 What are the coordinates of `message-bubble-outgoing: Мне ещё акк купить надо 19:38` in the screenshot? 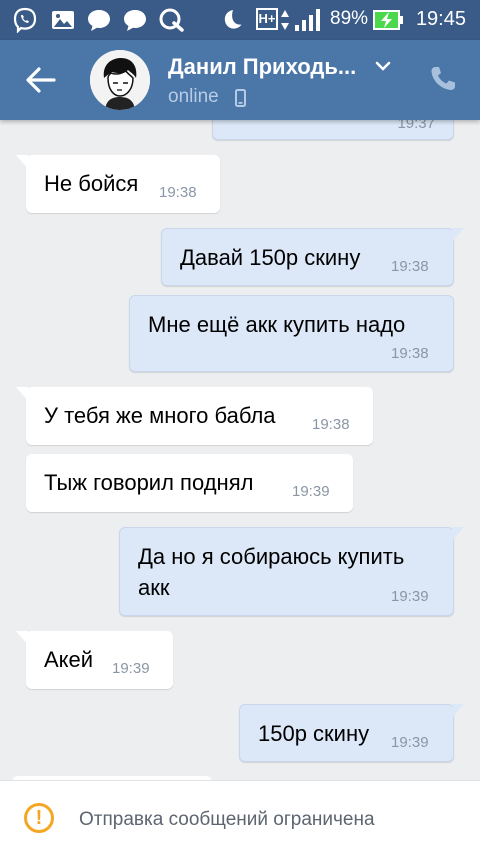 It's located at (291, 333).